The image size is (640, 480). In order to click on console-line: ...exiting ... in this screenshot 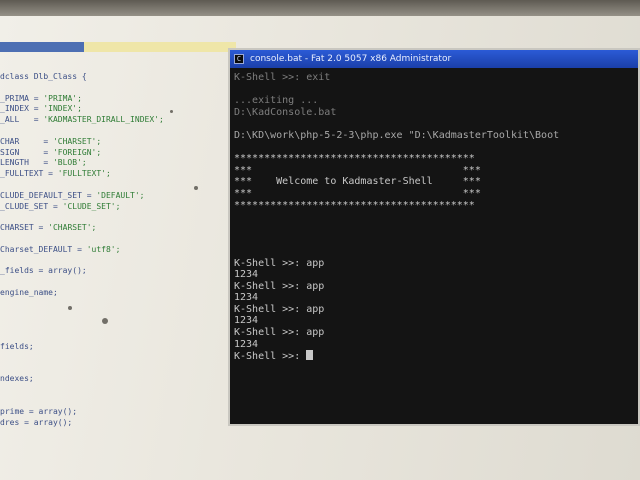, I will do `click(276, 101)`.